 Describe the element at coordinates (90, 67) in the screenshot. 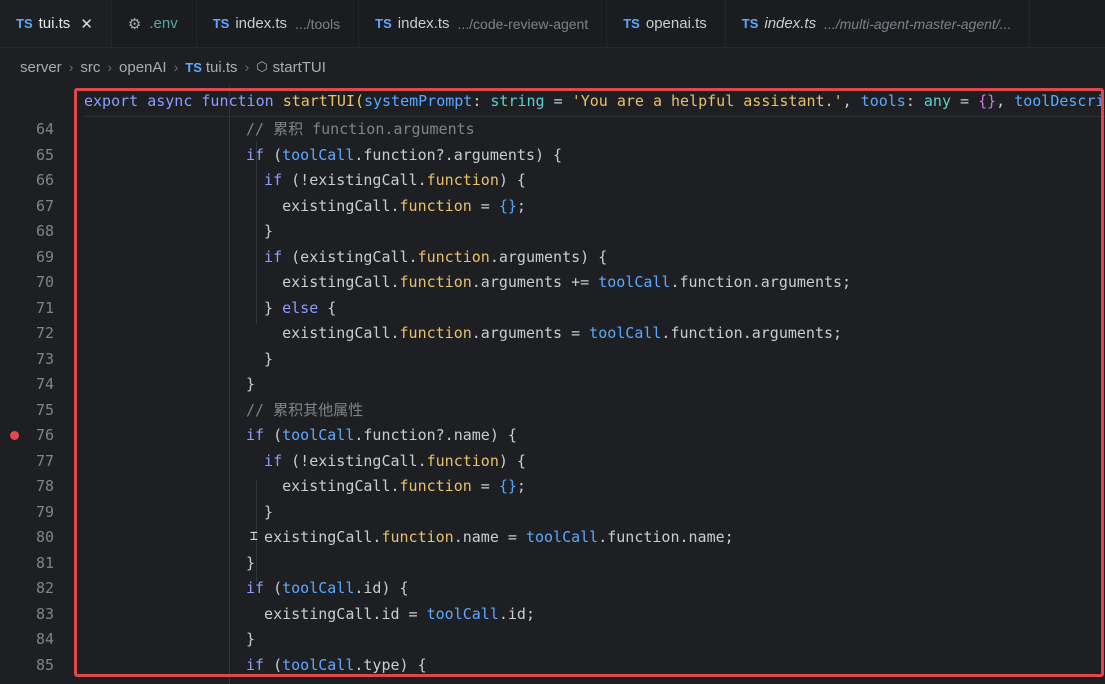

I see `breadcrumb-item-src: src` at that location.